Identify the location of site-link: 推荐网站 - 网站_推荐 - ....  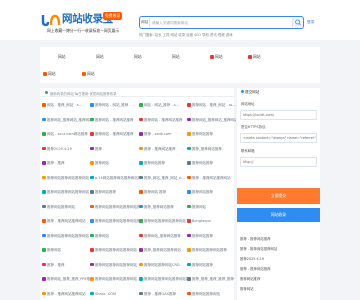
(114, 105).